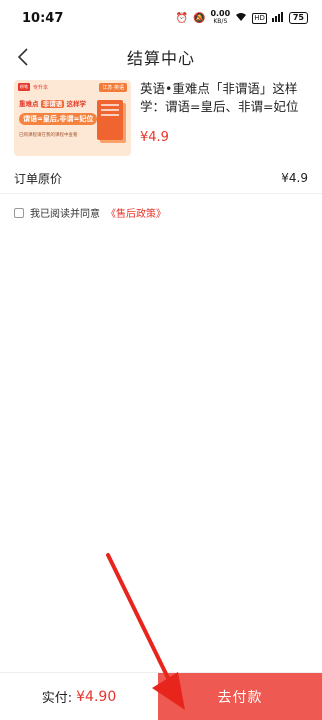  Describe the element at coordinates (24, 87) in the screenshot. I see `cover-logo: 粉笔` at that location.